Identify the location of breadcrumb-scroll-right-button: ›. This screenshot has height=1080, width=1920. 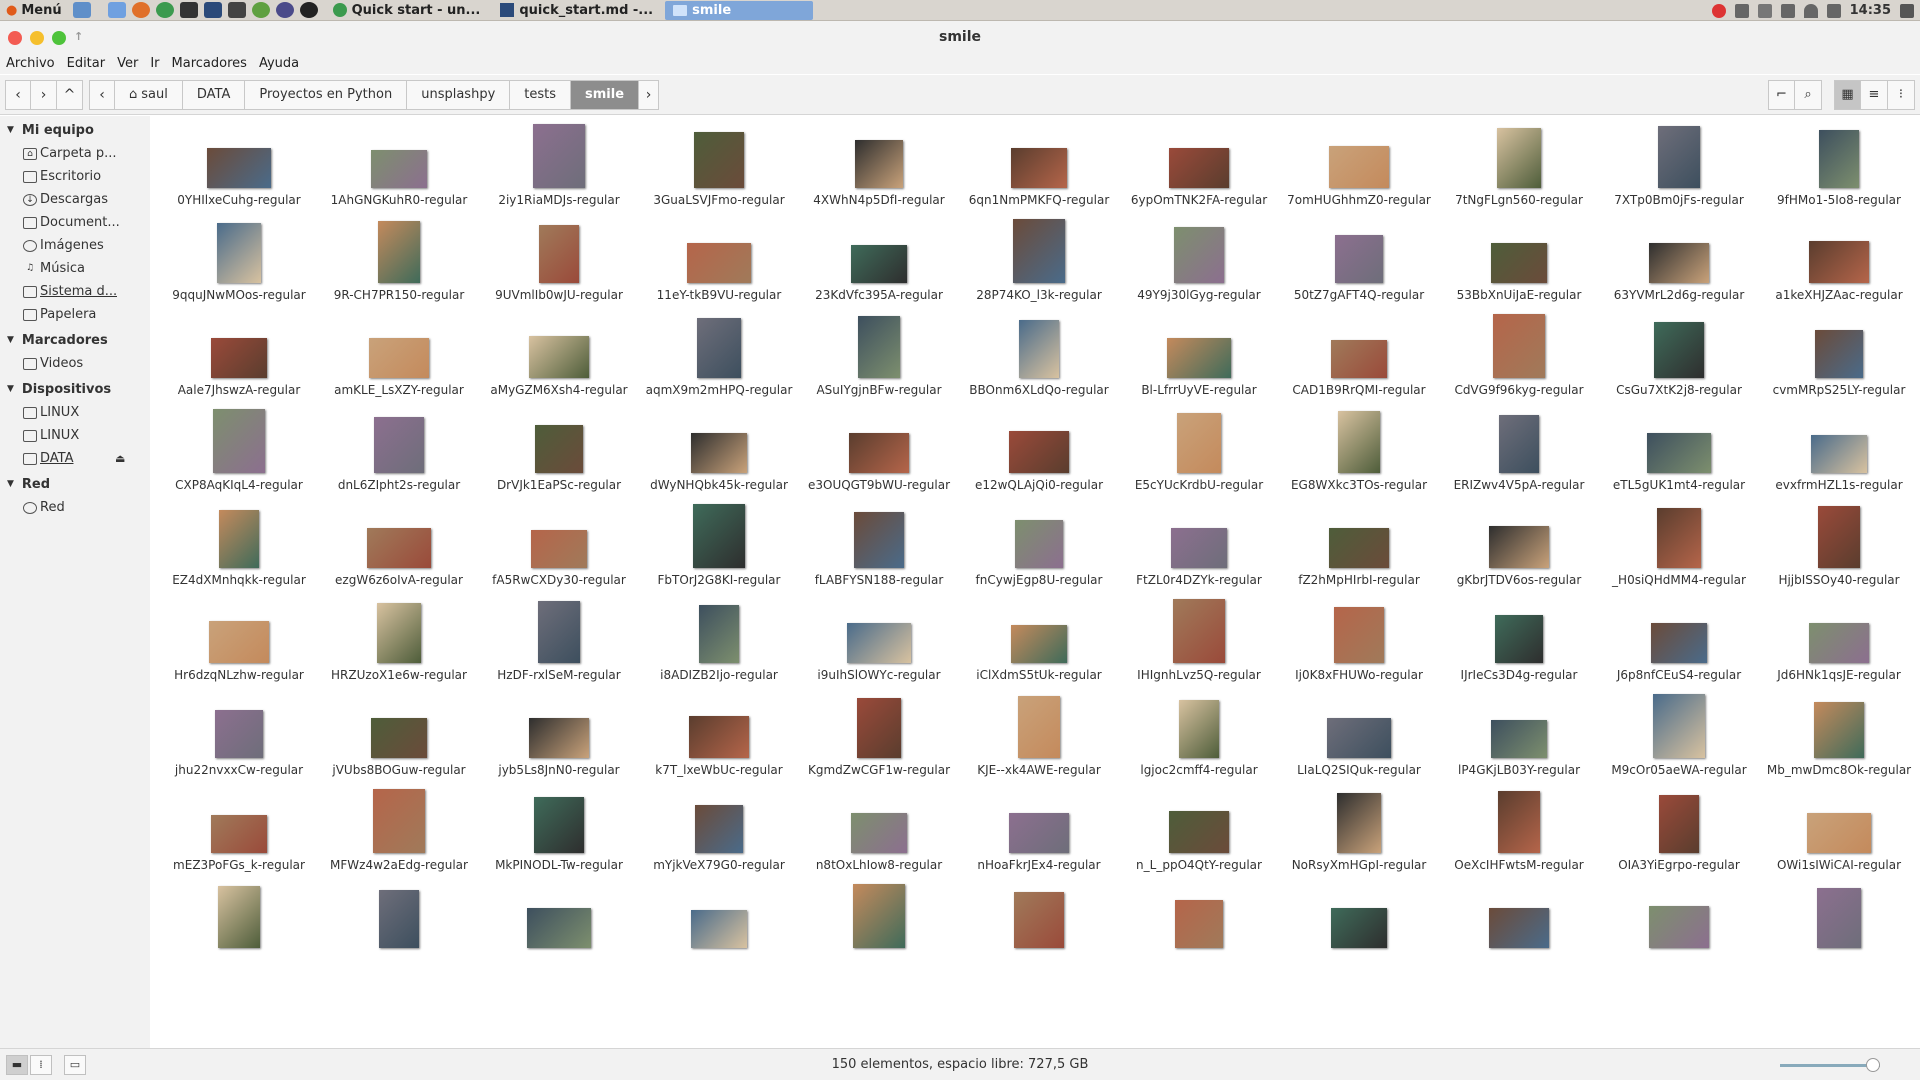
(649, 94).